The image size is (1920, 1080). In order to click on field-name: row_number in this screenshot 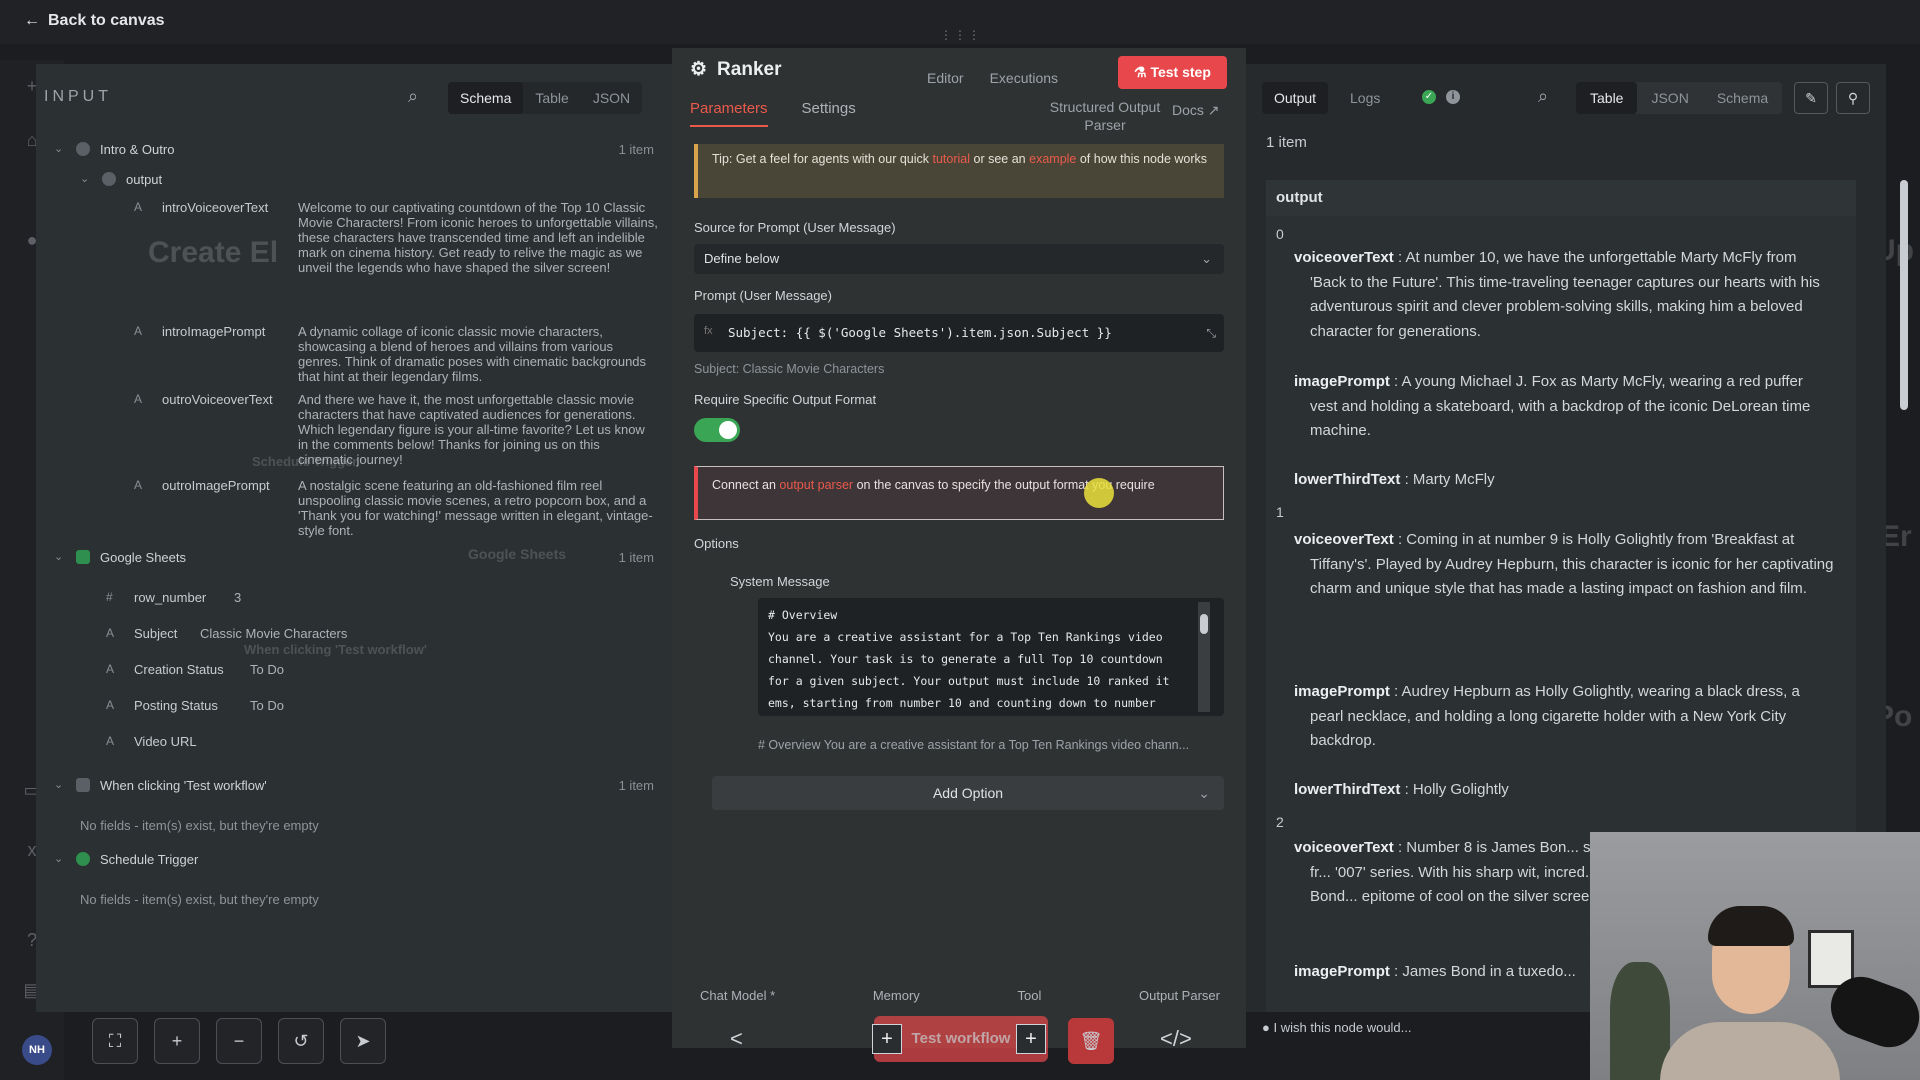, I will do `click(184, 597)`.